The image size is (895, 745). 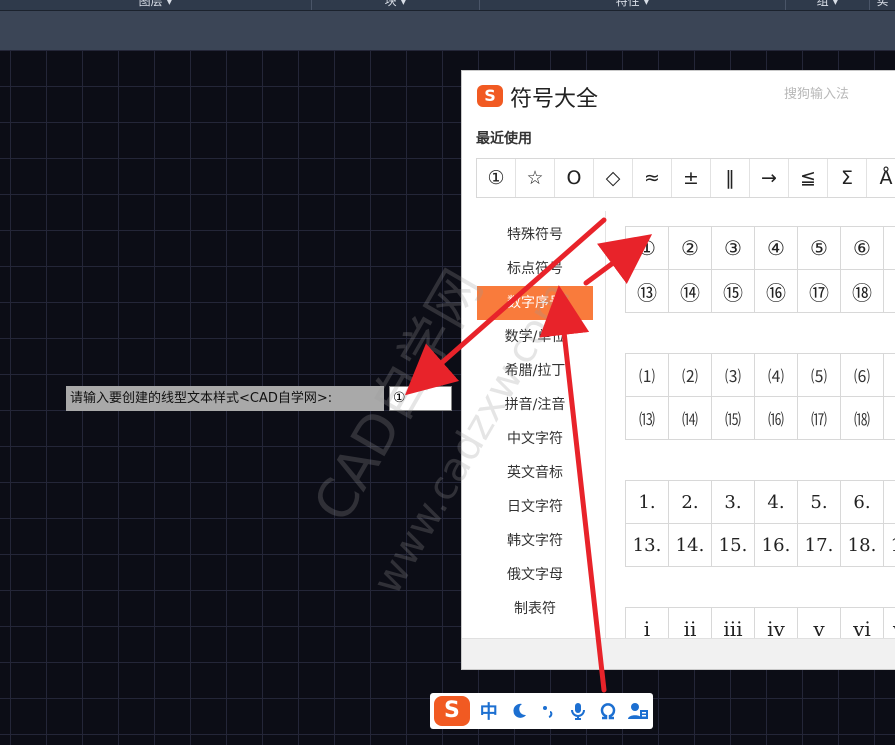 What do you see at coordinates (690, 502) in the screenshot?
I see `symbol-cell: 2.` at bounding box center [690, 502].